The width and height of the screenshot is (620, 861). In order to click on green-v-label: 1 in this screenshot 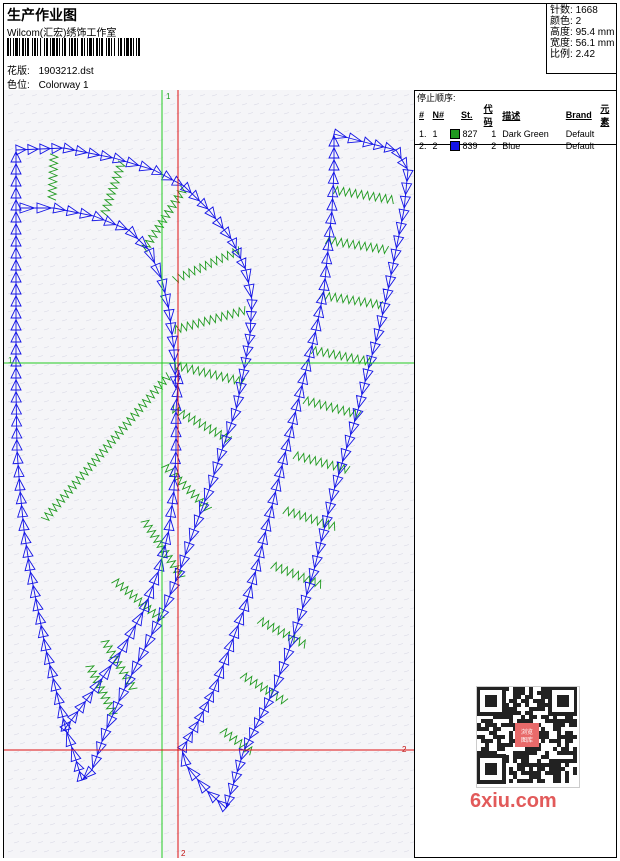, I will do `click(168, 96)`.